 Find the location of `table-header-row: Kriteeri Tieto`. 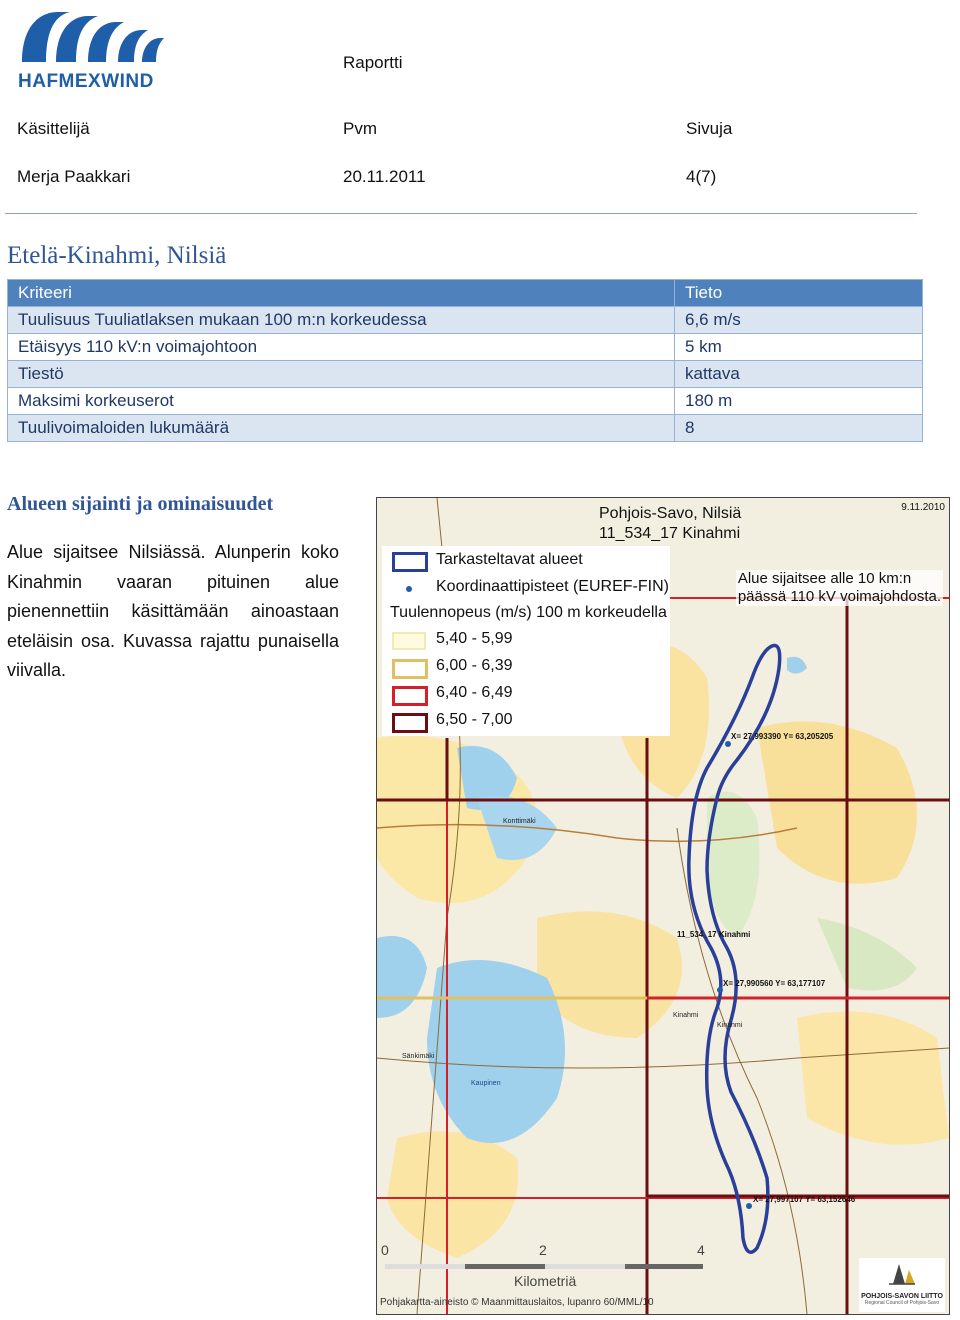

table-header-row: Kriteeri Tieto is located at coordinates (465, 293).